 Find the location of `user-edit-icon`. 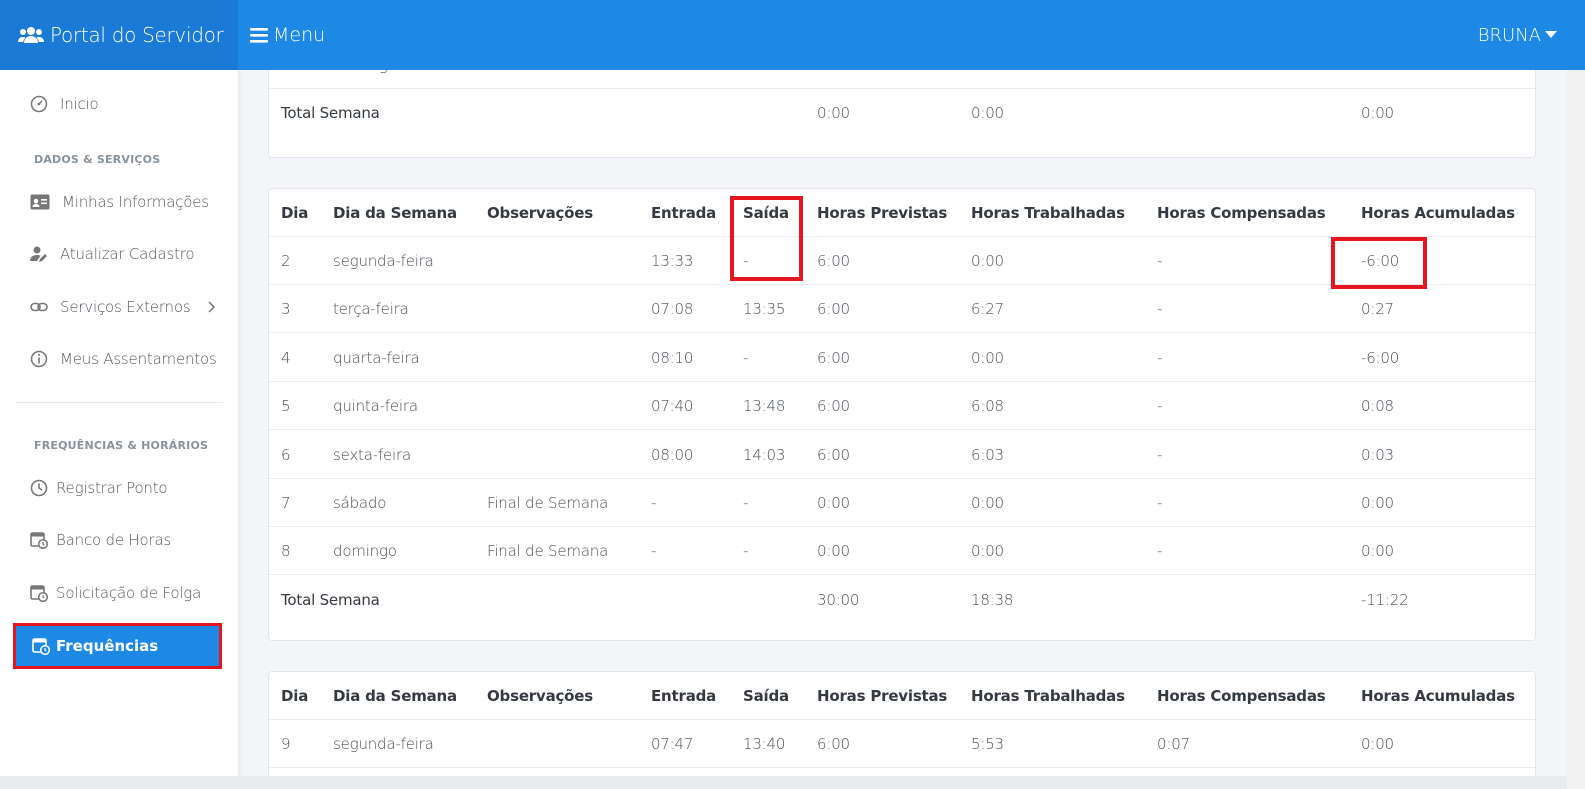

user-edit-icon is located at coordinates (38, 254).